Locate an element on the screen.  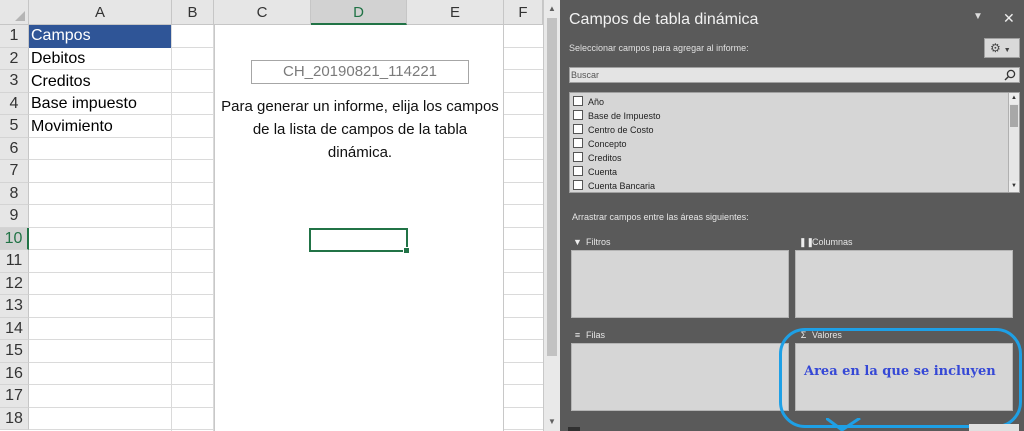
row-header-6: 6 is located at coordinates (14, 148).